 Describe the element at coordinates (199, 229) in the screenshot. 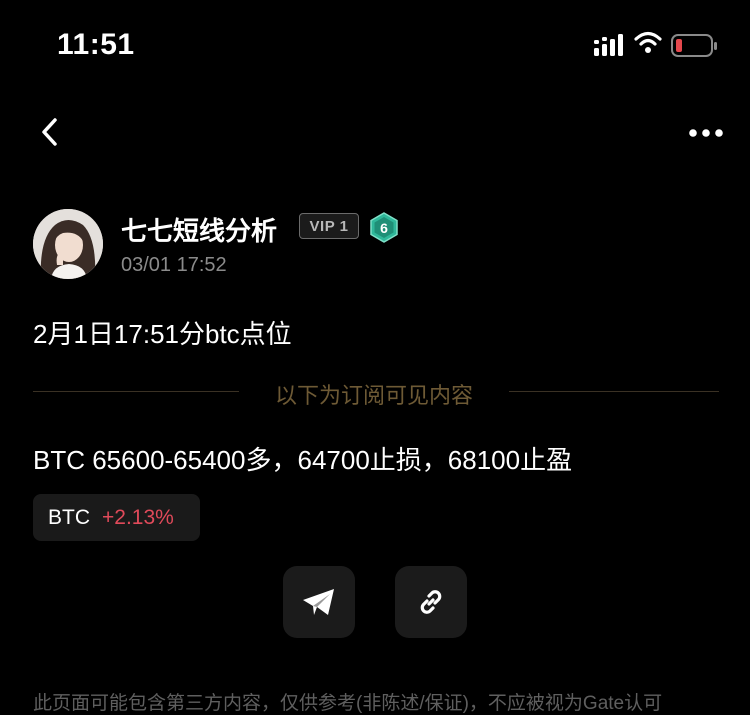

I see `author-name: 七七短线分析` at that location.